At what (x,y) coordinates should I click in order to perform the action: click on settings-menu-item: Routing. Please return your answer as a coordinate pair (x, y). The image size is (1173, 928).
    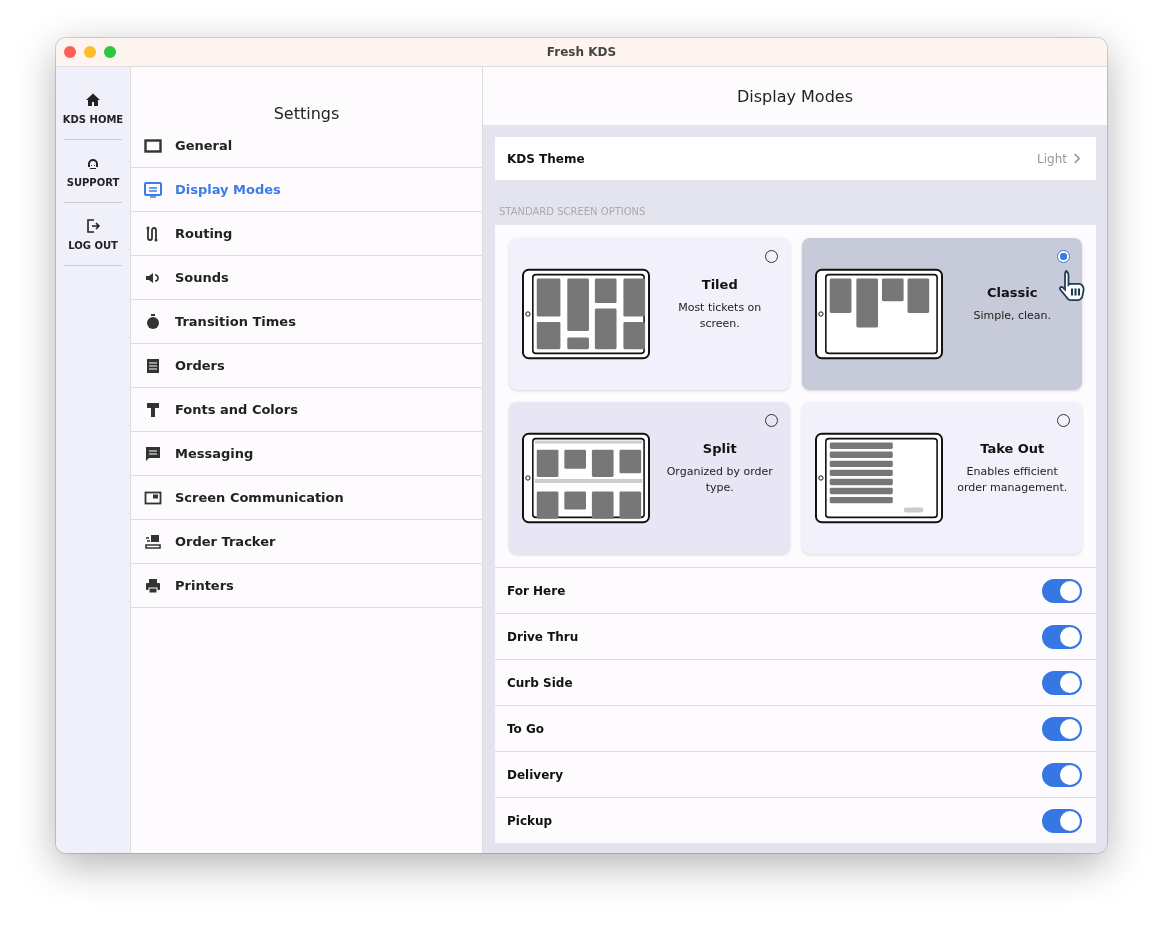
    Looking at the image, I should click on (306, 234).